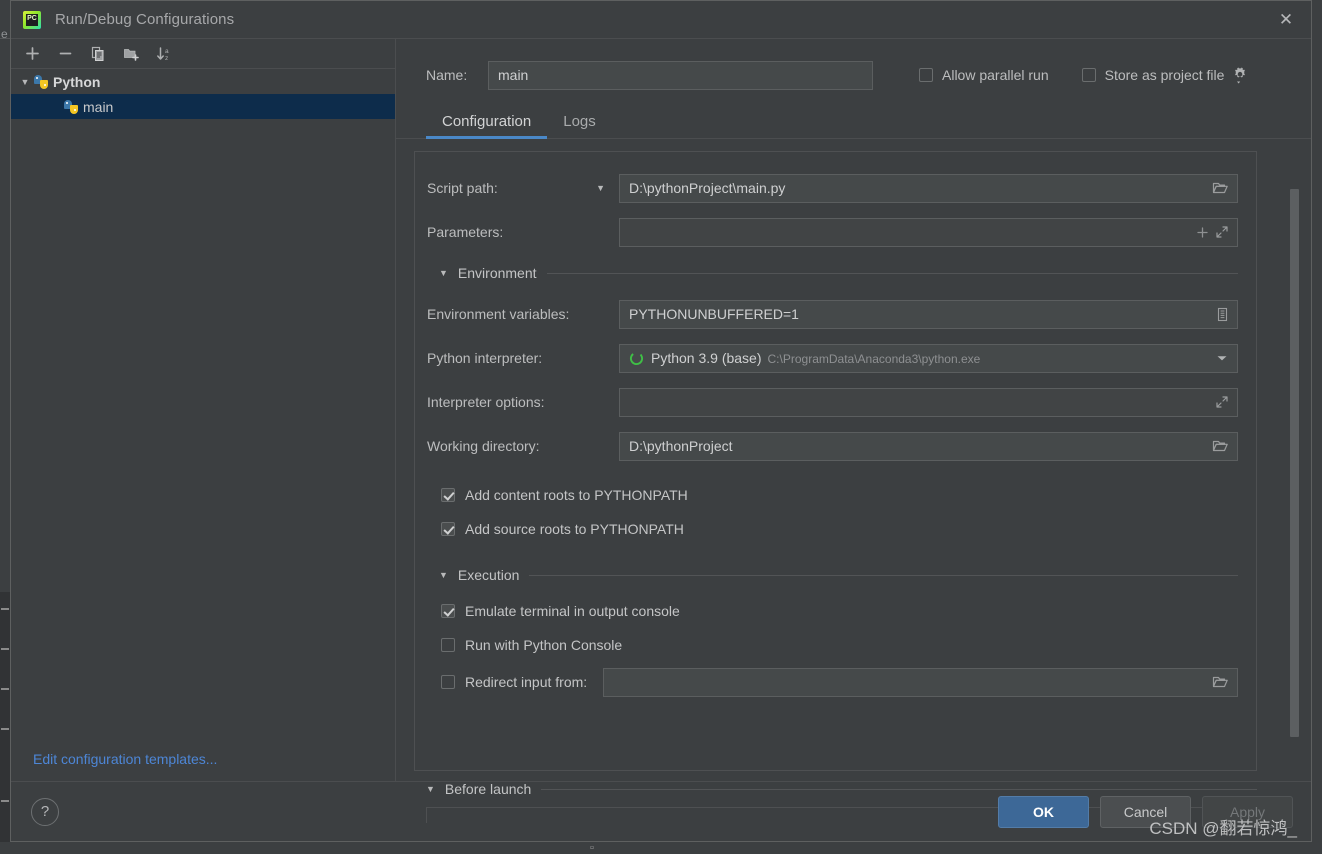  What do you see at coordinates (32, 54) in the screenshot?
I see `add-configuration-button` at bounding box center [32, 54].